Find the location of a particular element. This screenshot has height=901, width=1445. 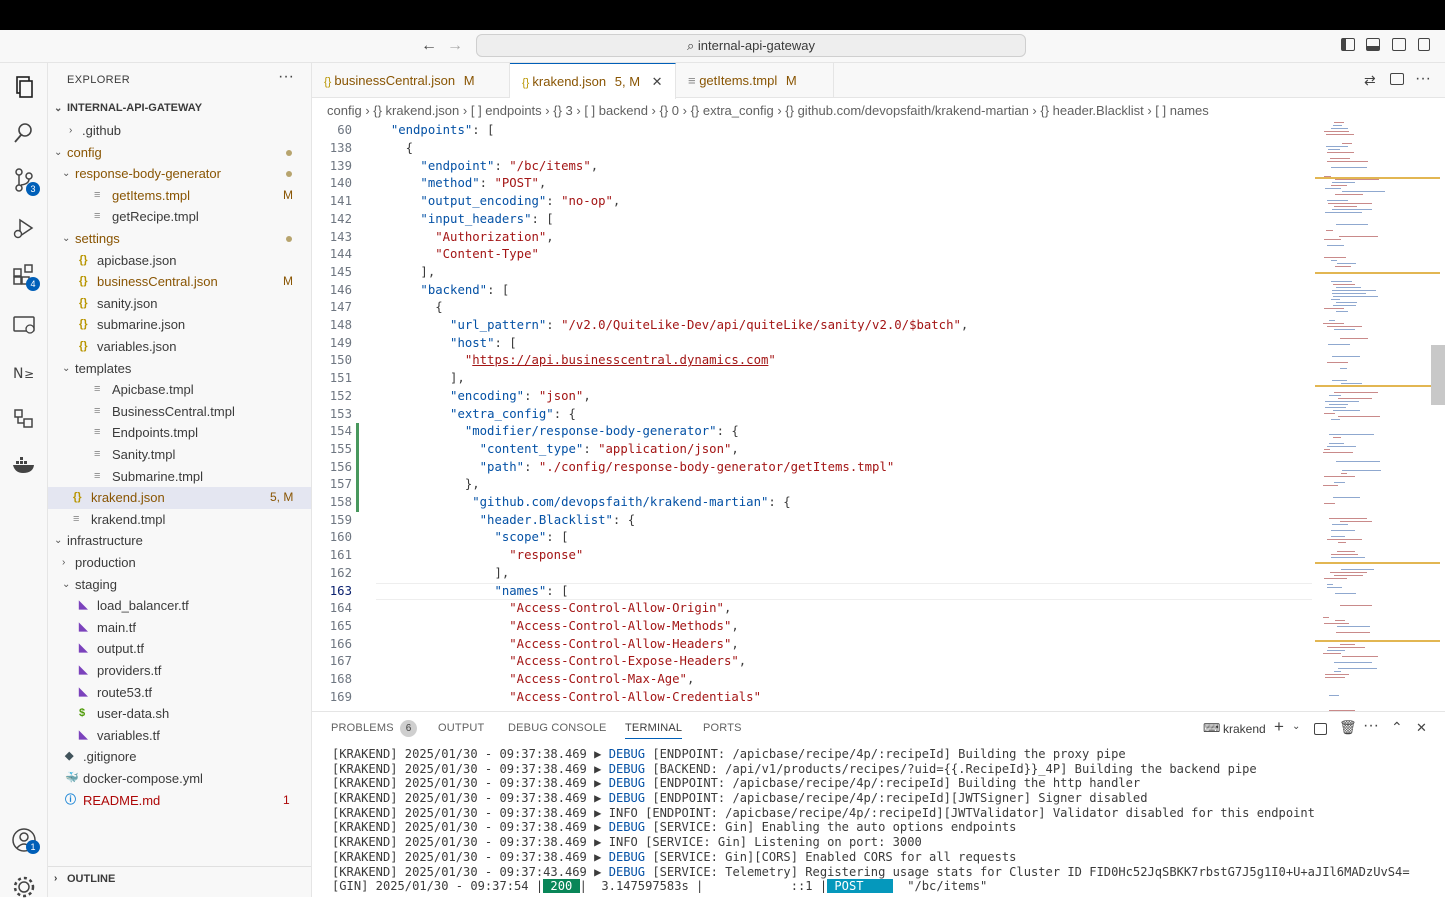

code-line: "endpoints": [ is located at coordinates (435, 131).